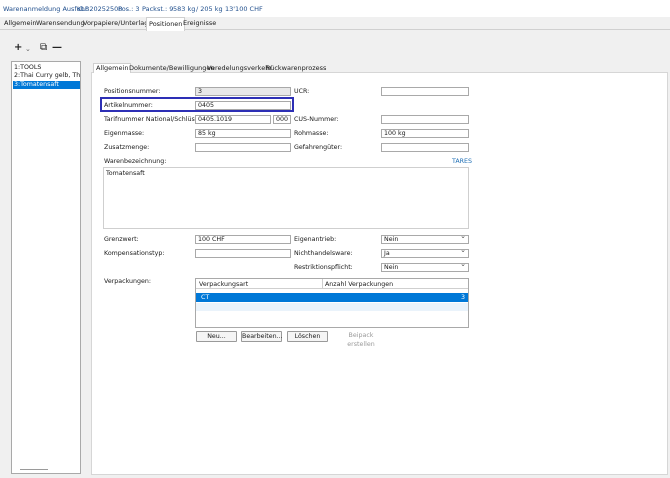  I want to click on header-positions: Pos.: 3, so click(129, 9).